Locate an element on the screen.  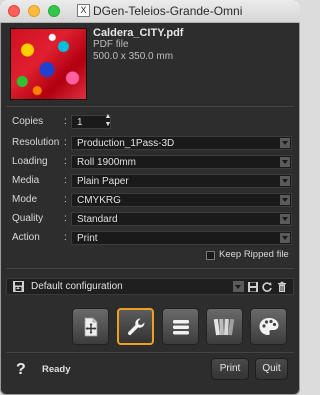
file-name: Caldera_CITY.pdf is located at coordinates (138, 33).